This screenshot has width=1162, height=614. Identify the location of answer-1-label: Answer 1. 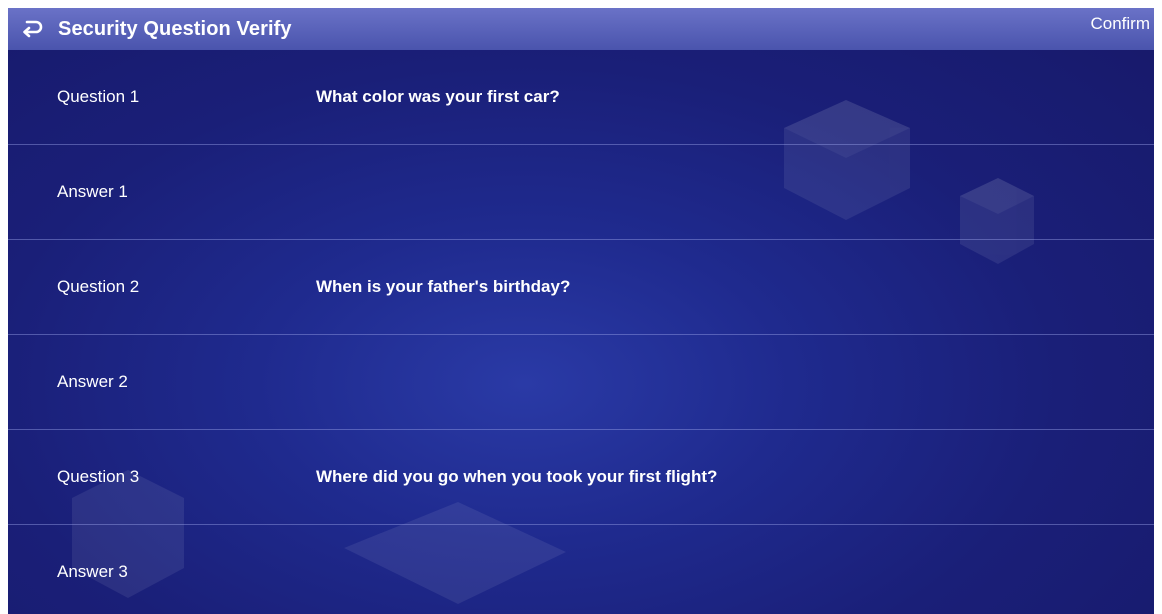
(92, 191).